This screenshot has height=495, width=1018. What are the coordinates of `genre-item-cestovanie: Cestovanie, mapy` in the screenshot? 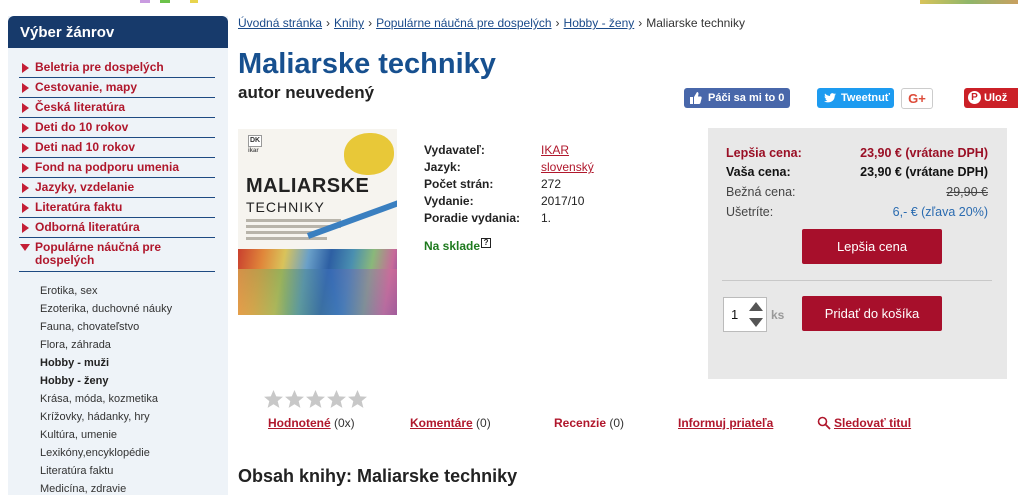 It's located at (117, 88).